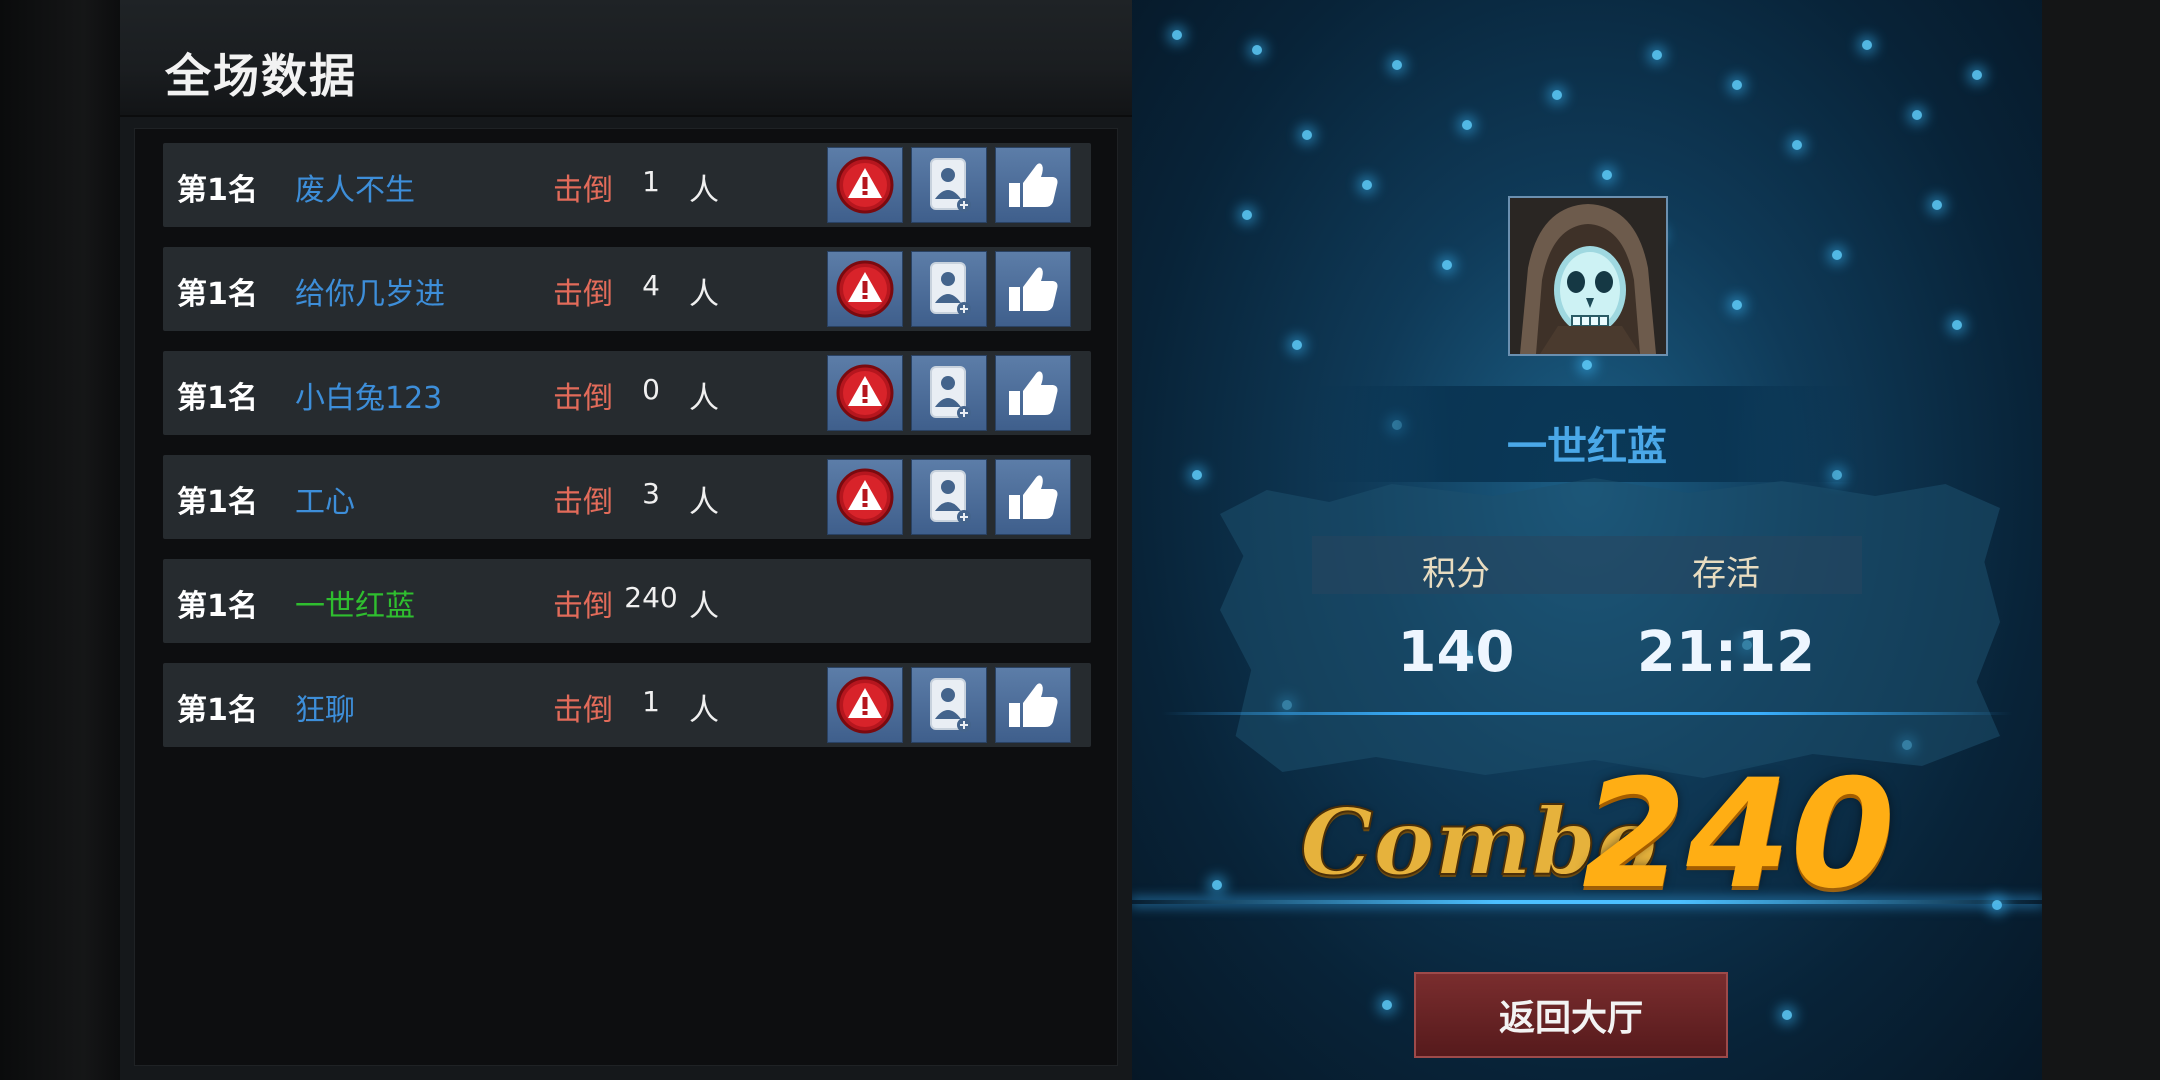 The width and height of the screenshot is (2160, 1080). What do you see at coordinates (651, 597) in the screenshot?
I see `knockdown-count: 240` at bounding box center [651, 597].